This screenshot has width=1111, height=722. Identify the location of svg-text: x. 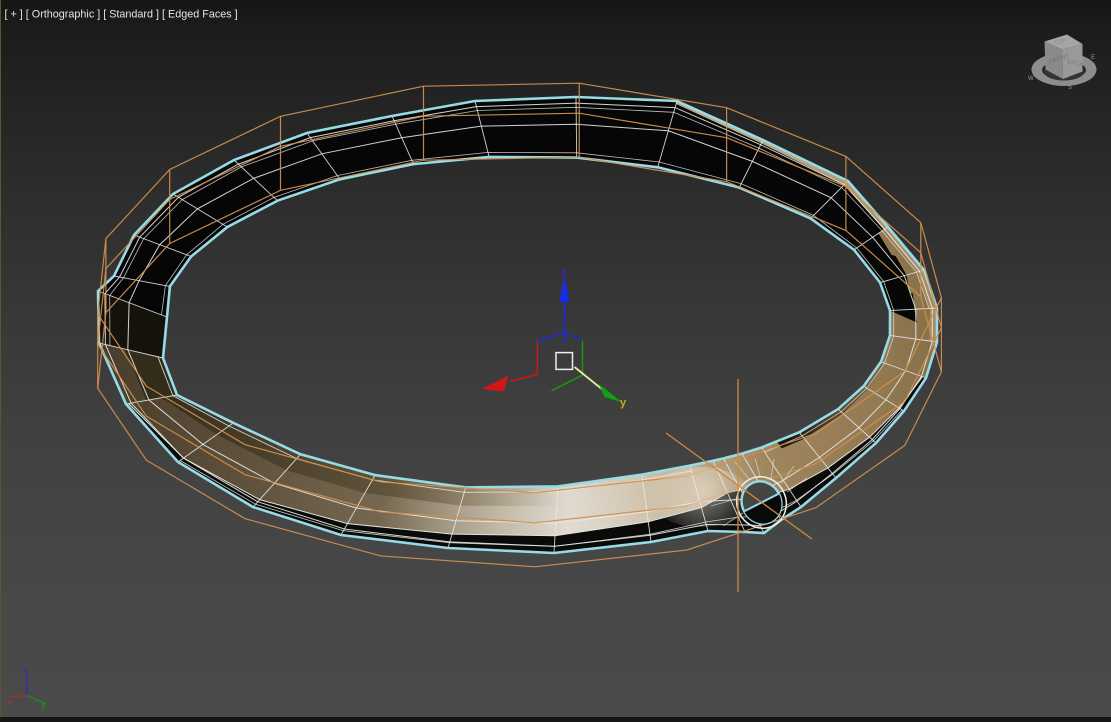
(9, 702).